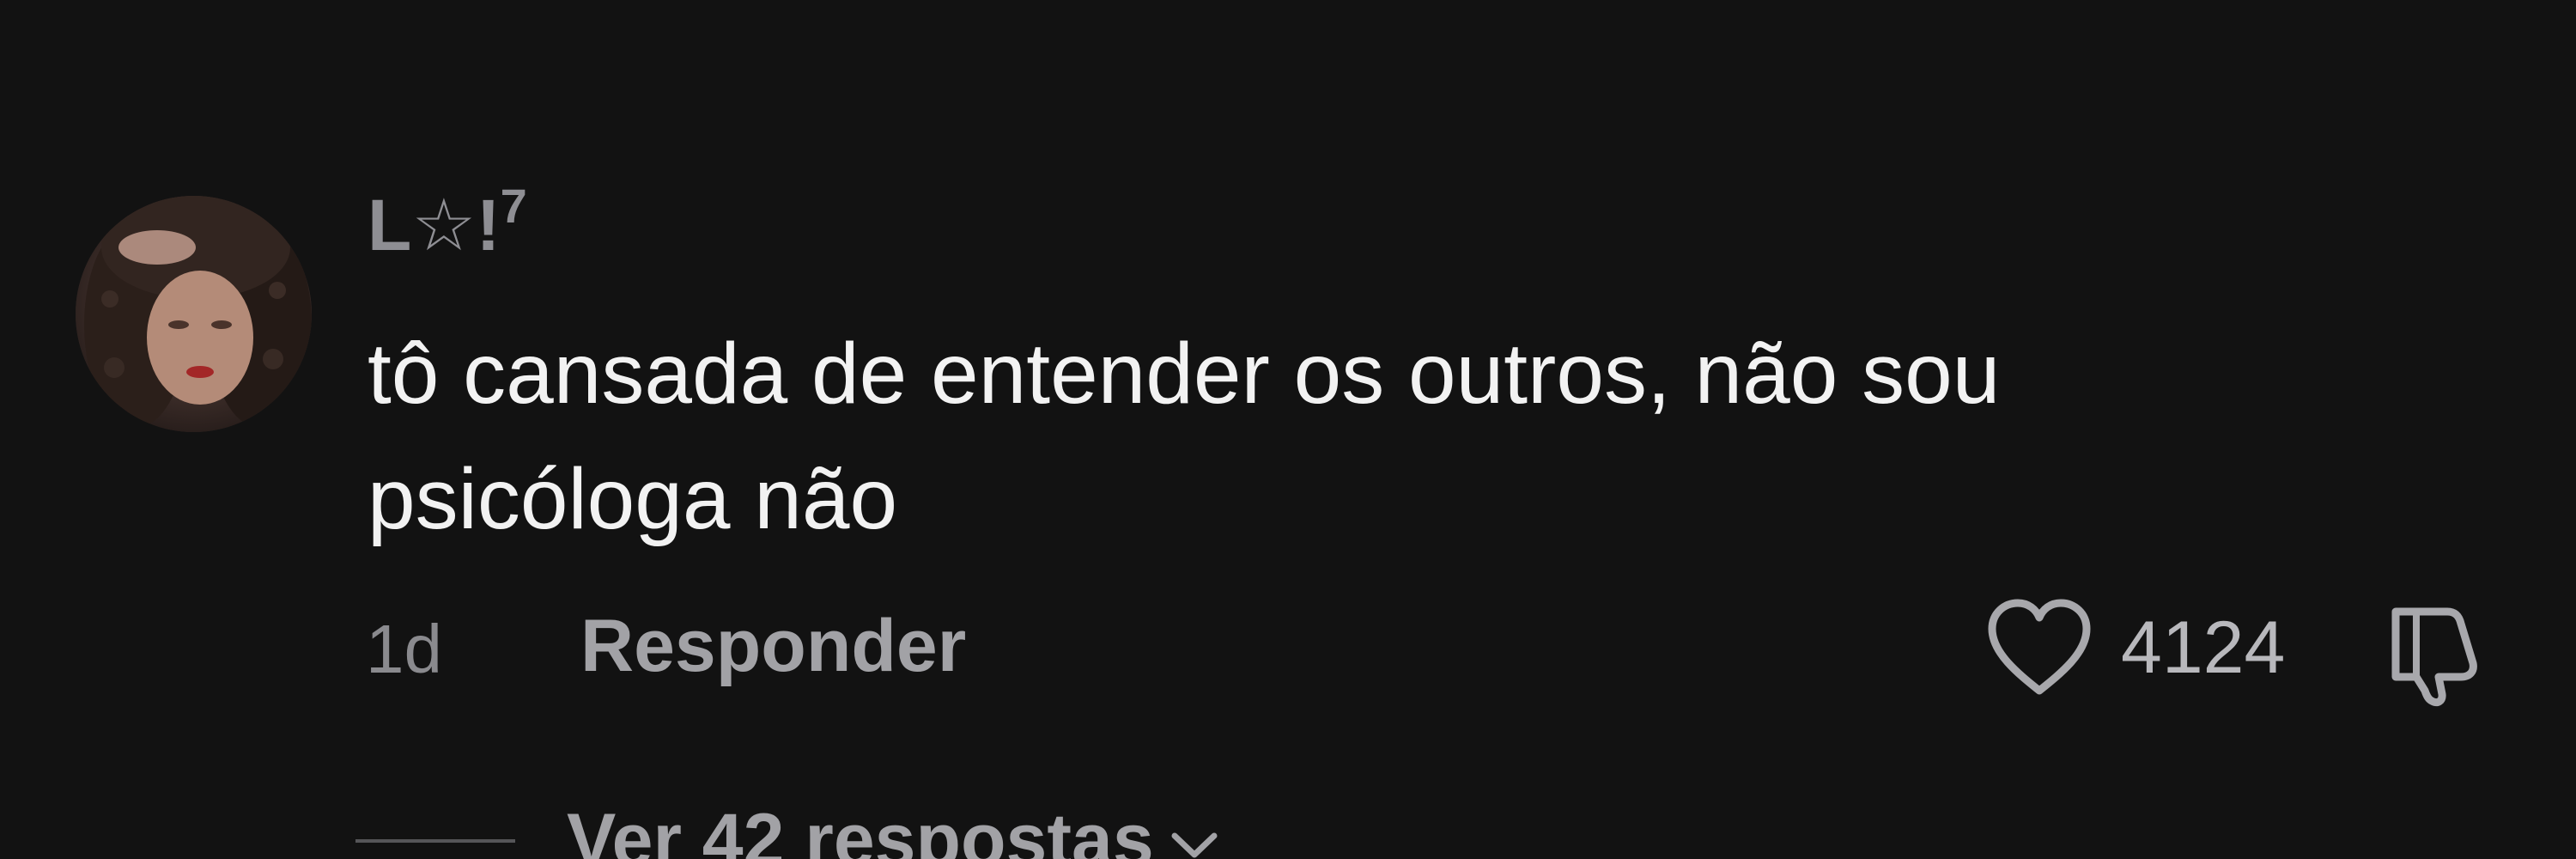  What do you see at coordinates (773, 646) in the screenshot?
I see `reply-button: Responder` at bounding box center [773, 646].